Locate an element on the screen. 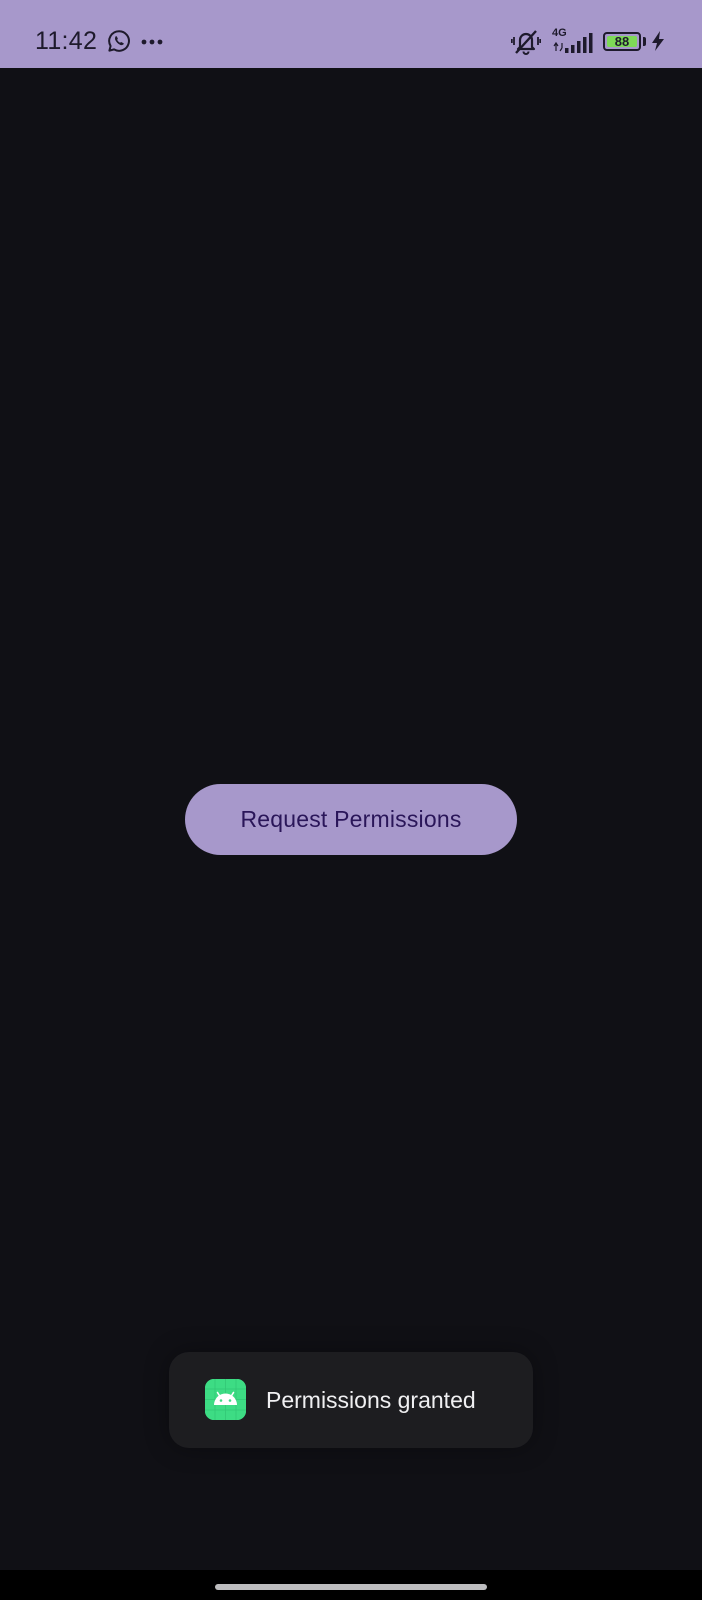  toast-text: Permissions granted is located at coordinates (371, 1400).